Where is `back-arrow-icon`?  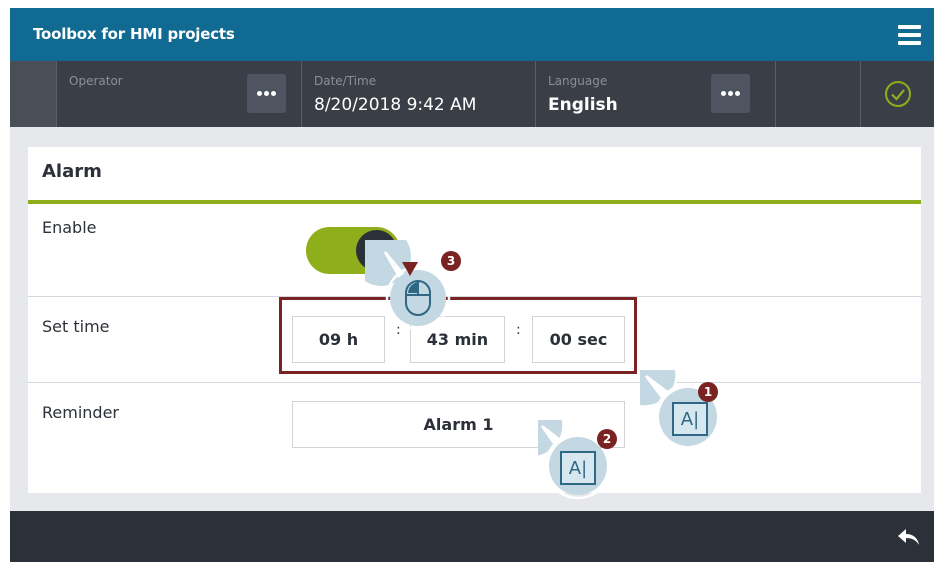
back-arrow-icon is located at coordinates (908, 537).